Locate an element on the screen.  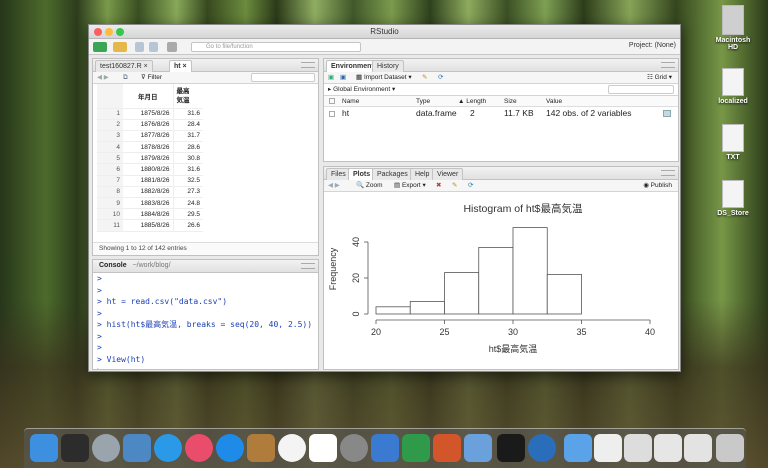
table-cell: 26.6 is located at coordinates (187, 225).